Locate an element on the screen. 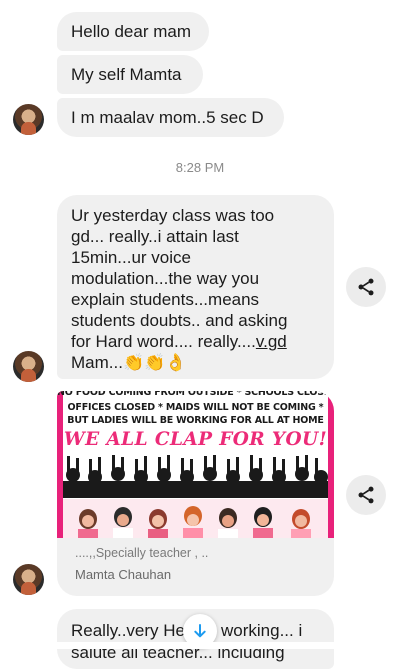 This screenshot has height=669, width=400. women-illustration is located at coordinates (195, 518).